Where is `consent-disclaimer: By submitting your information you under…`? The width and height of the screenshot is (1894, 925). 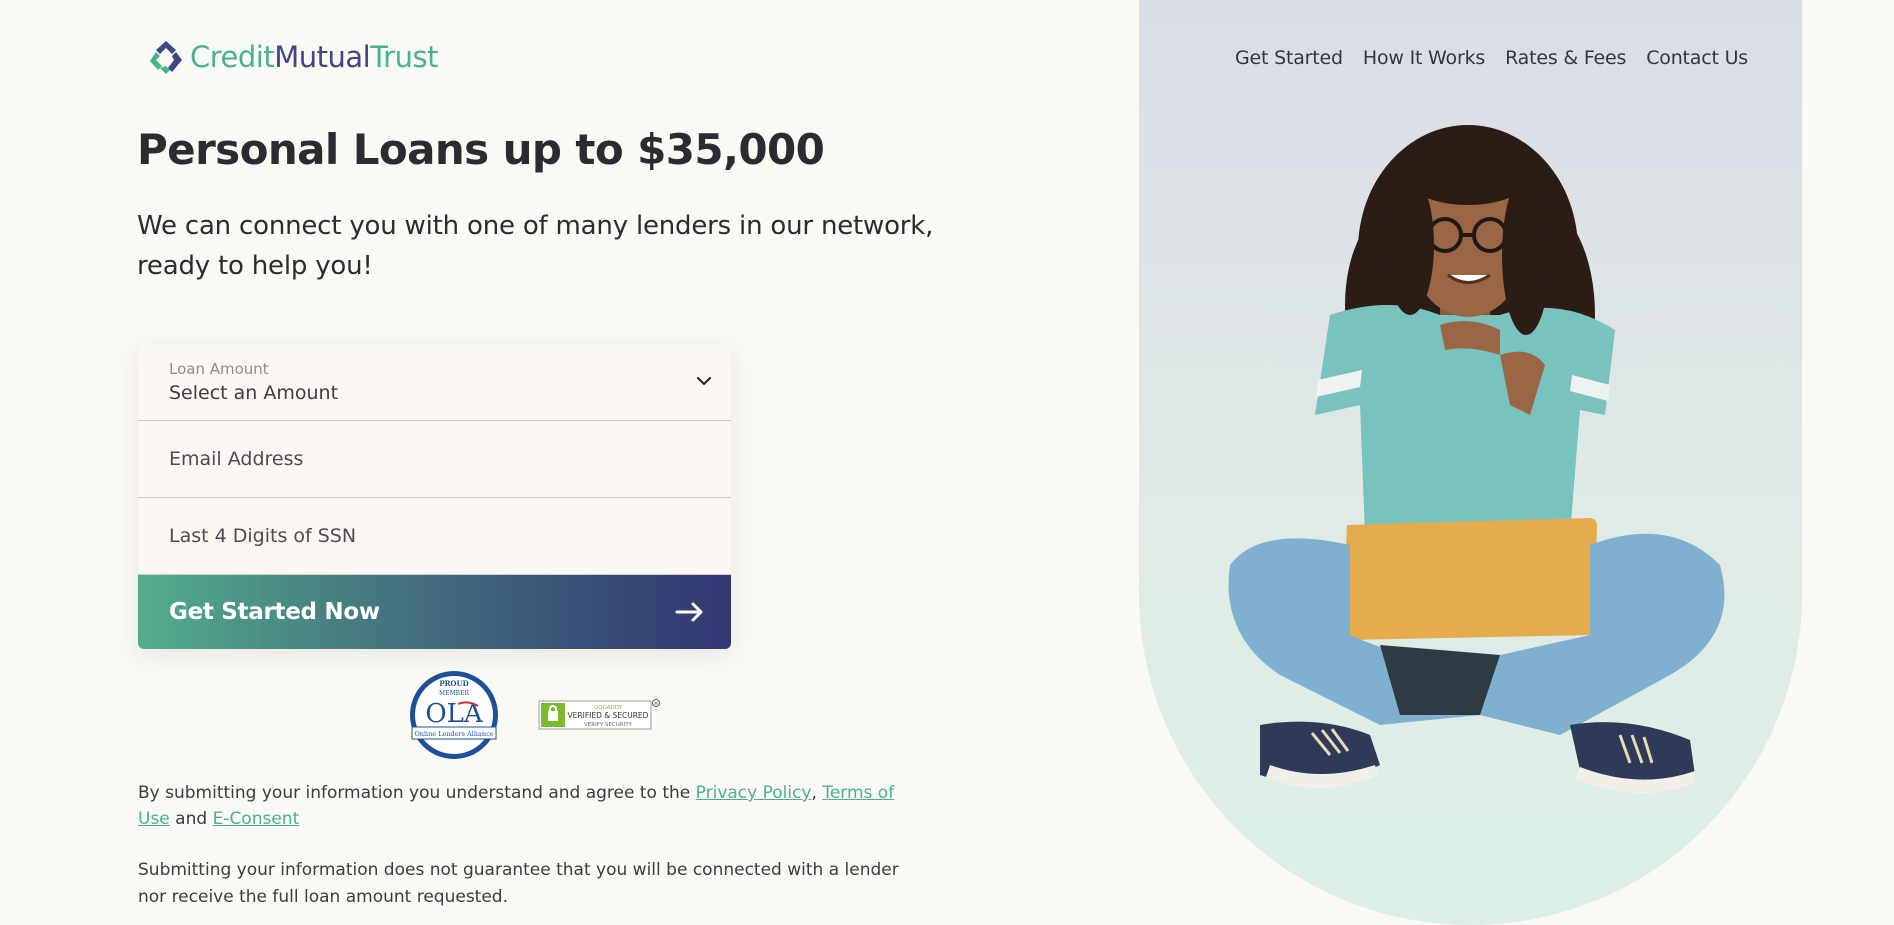 consent-disclaimer: By submitting your information you under… is located at coordinates (528, 806).